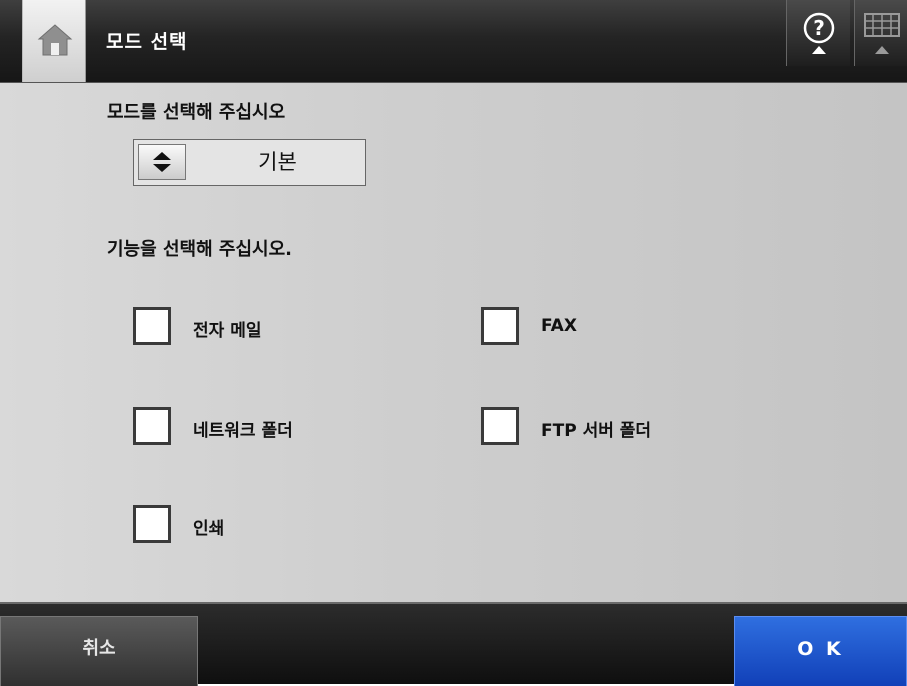 The width and height of the screenshot is (907, 686). What do you see at coordinates (559, 326) in the screenshot?
I see `option-fax-label: FAX` at bounding box center [559, 326].